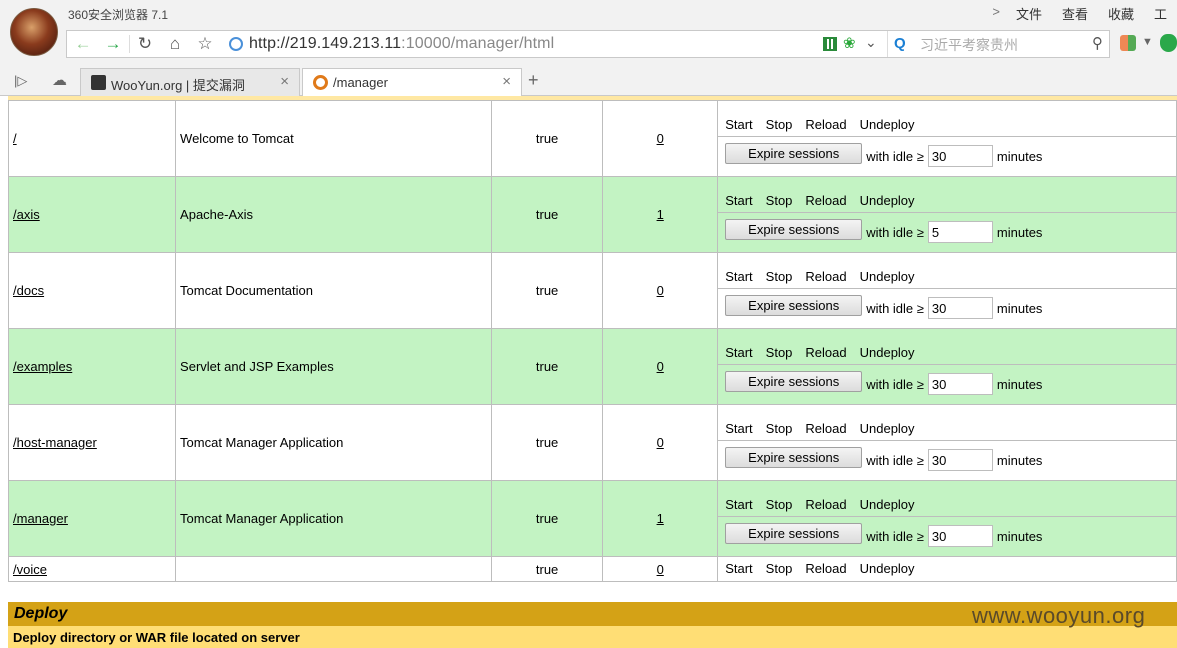 The height and width of the screenshot is (648, 1177). I want to click on app-path-link: /, so click(15, 138).